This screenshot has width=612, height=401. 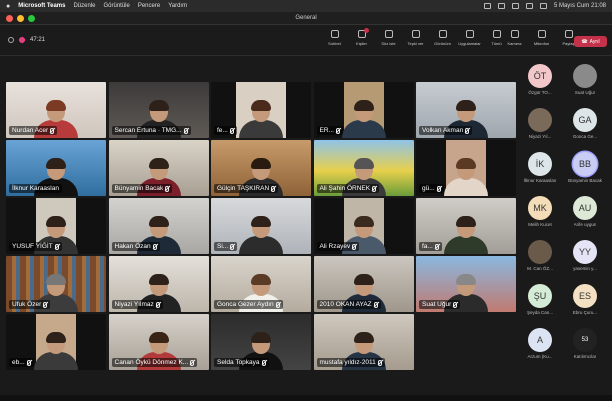 I want to click on participant-name: Ali Şahin ÖRNEK, so click(x=348, y=188).